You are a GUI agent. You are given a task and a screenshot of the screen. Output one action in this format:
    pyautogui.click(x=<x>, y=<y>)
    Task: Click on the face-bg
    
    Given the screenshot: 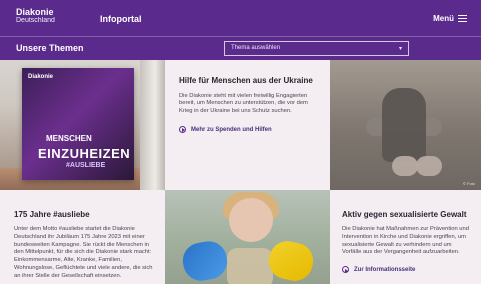 What is the action you would take?
    pyautogui.click(x=251, y=220)
    